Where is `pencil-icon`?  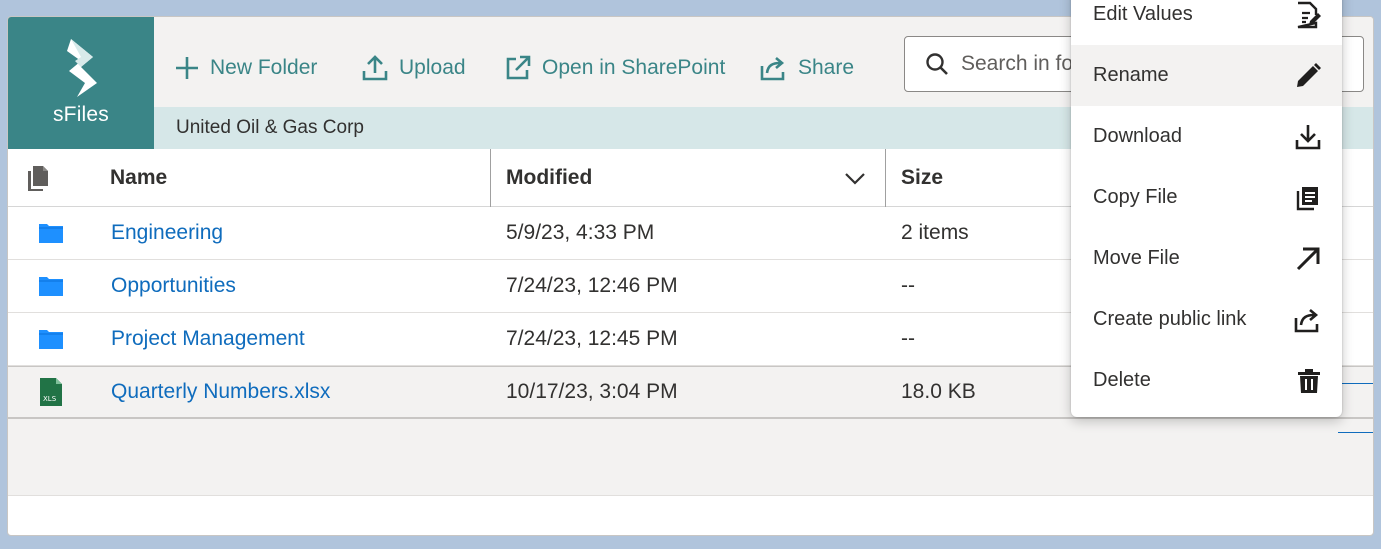
pencil-icon is located at coordinates (1309, 74).